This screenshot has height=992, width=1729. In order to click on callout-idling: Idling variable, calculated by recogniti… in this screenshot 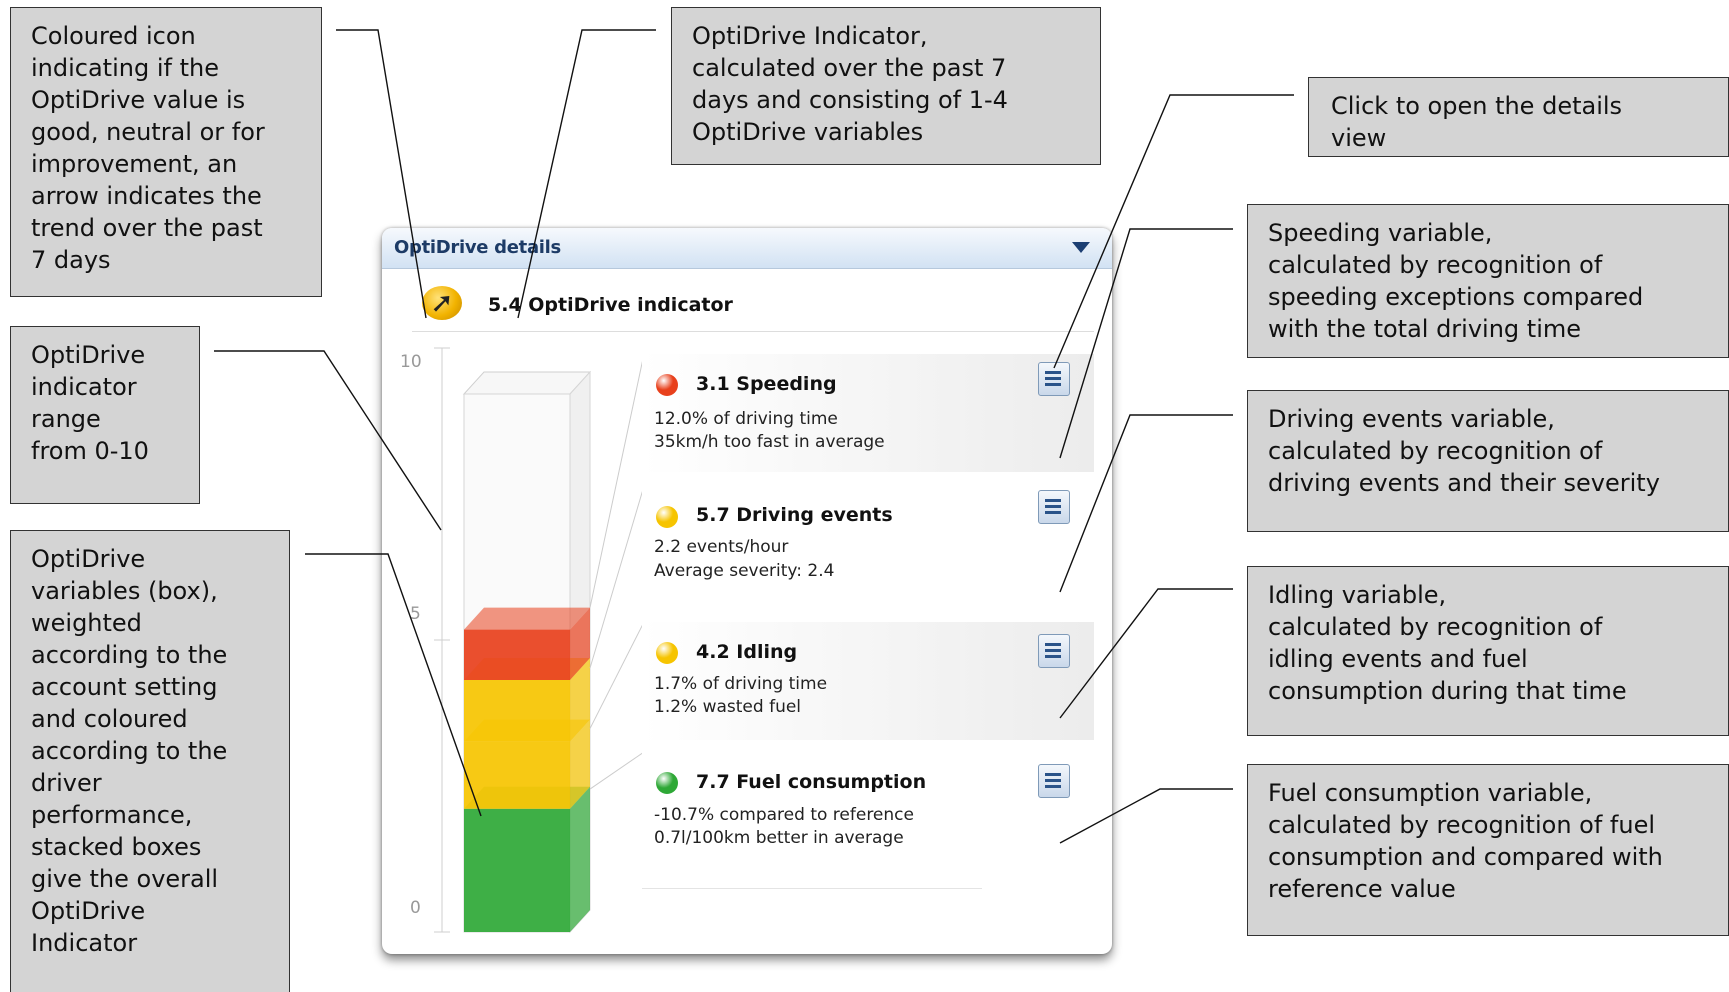, I will do `click(1488, 651)`.